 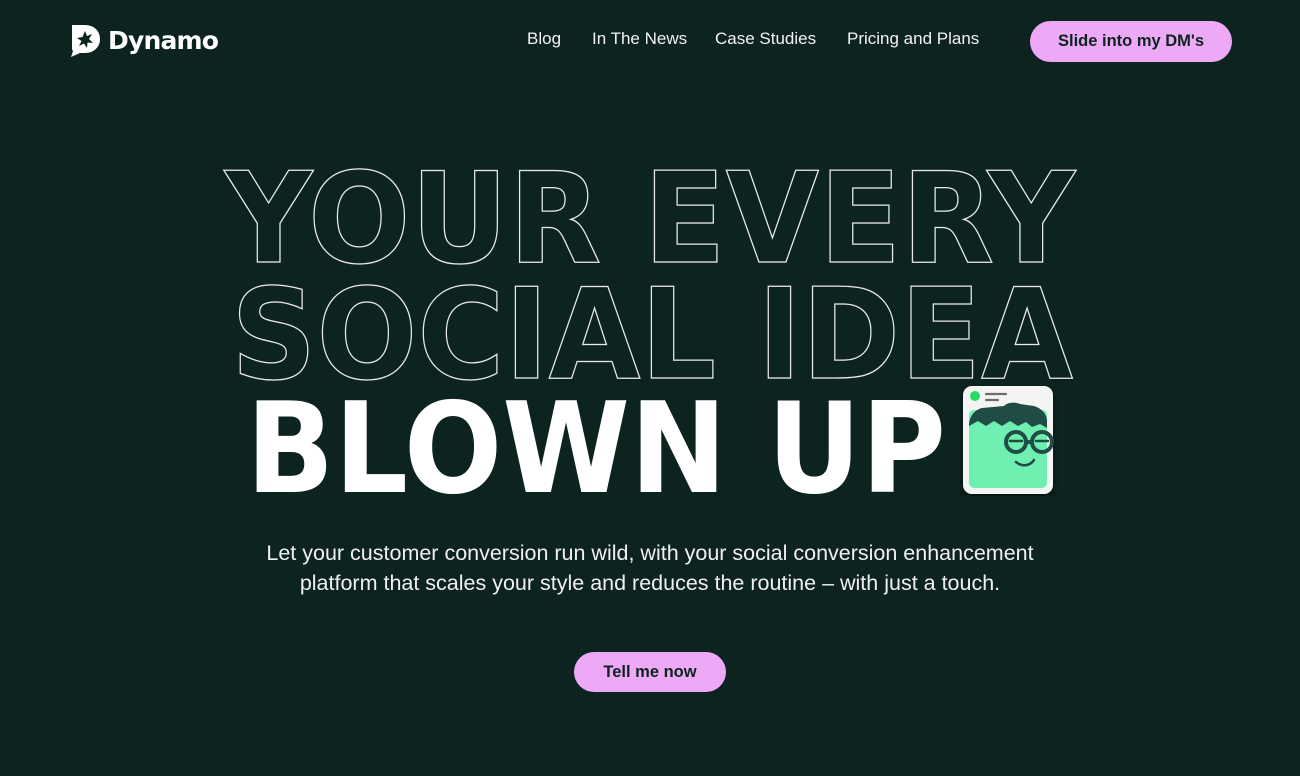 What do you see at coordinates (1131, 41) in the screenshot?
I see `slide-into-dms-button: Slide into my DM's` at bounding box center [1131, 41].